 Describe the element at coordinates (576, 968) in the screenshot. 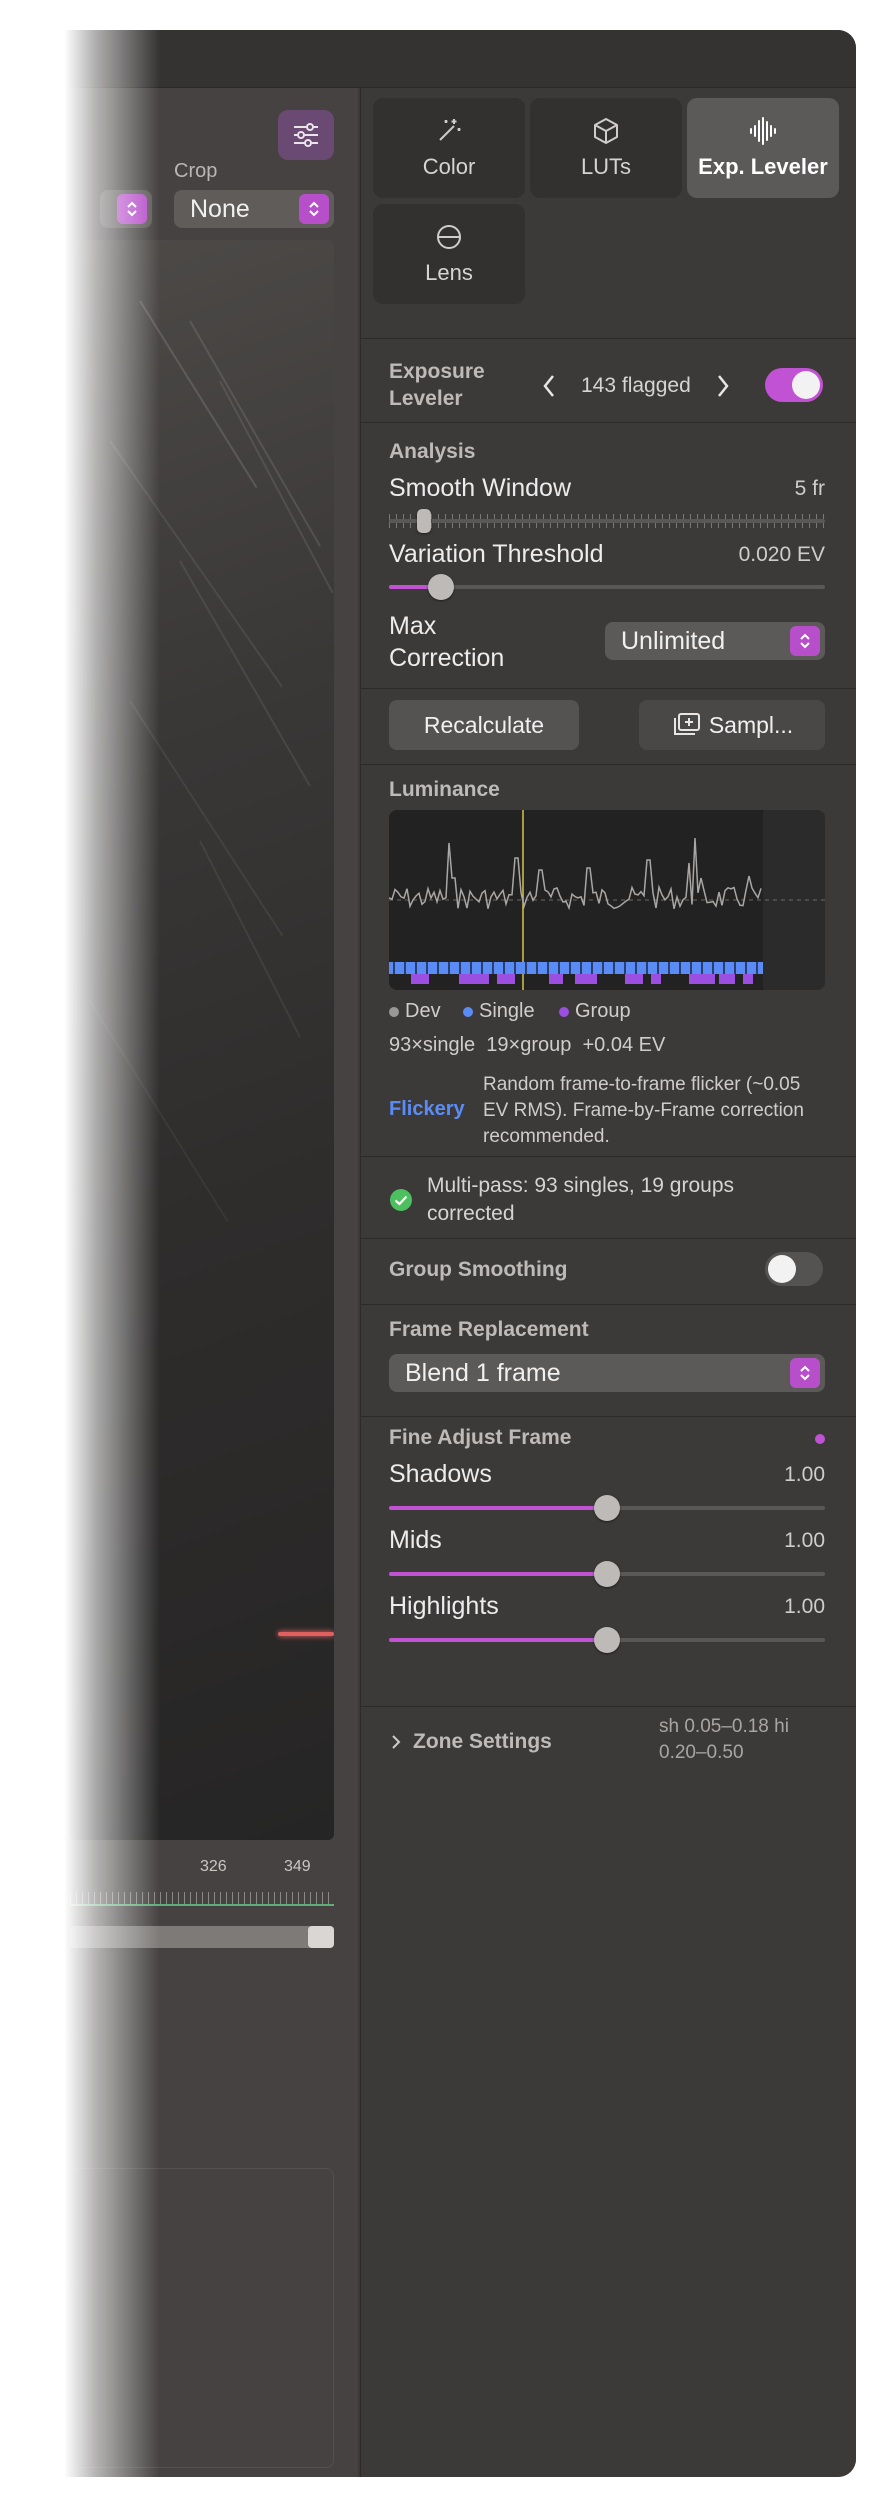

I see `single-flag-bar` at that location.